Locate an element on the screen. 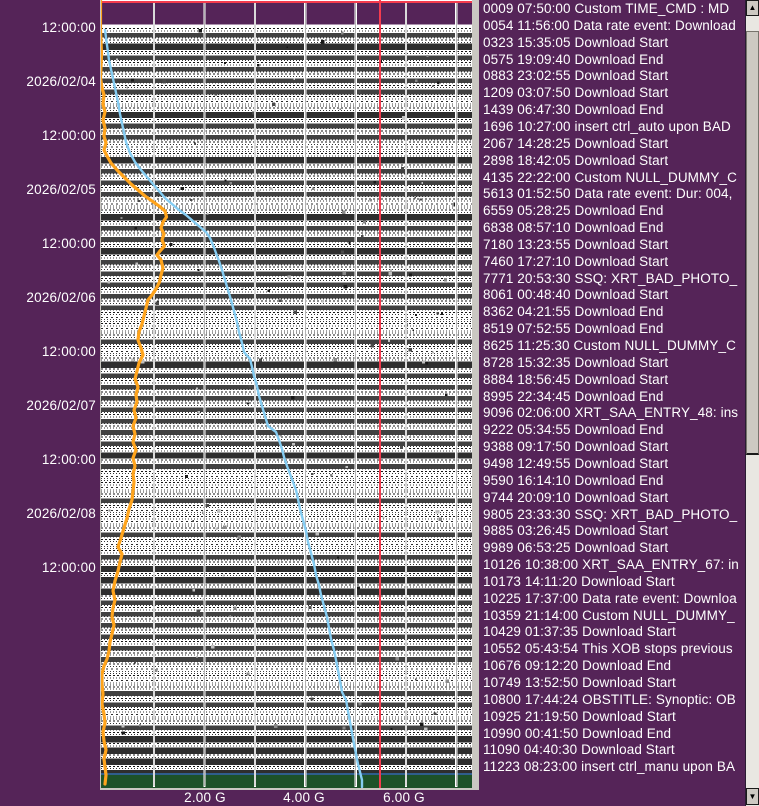 Image resolution: width=759 pixels, height=806 pixels. event-list-item: 5613 01:52:50 Data rate event: Dur: 004, is located at coordinates (613, 194).